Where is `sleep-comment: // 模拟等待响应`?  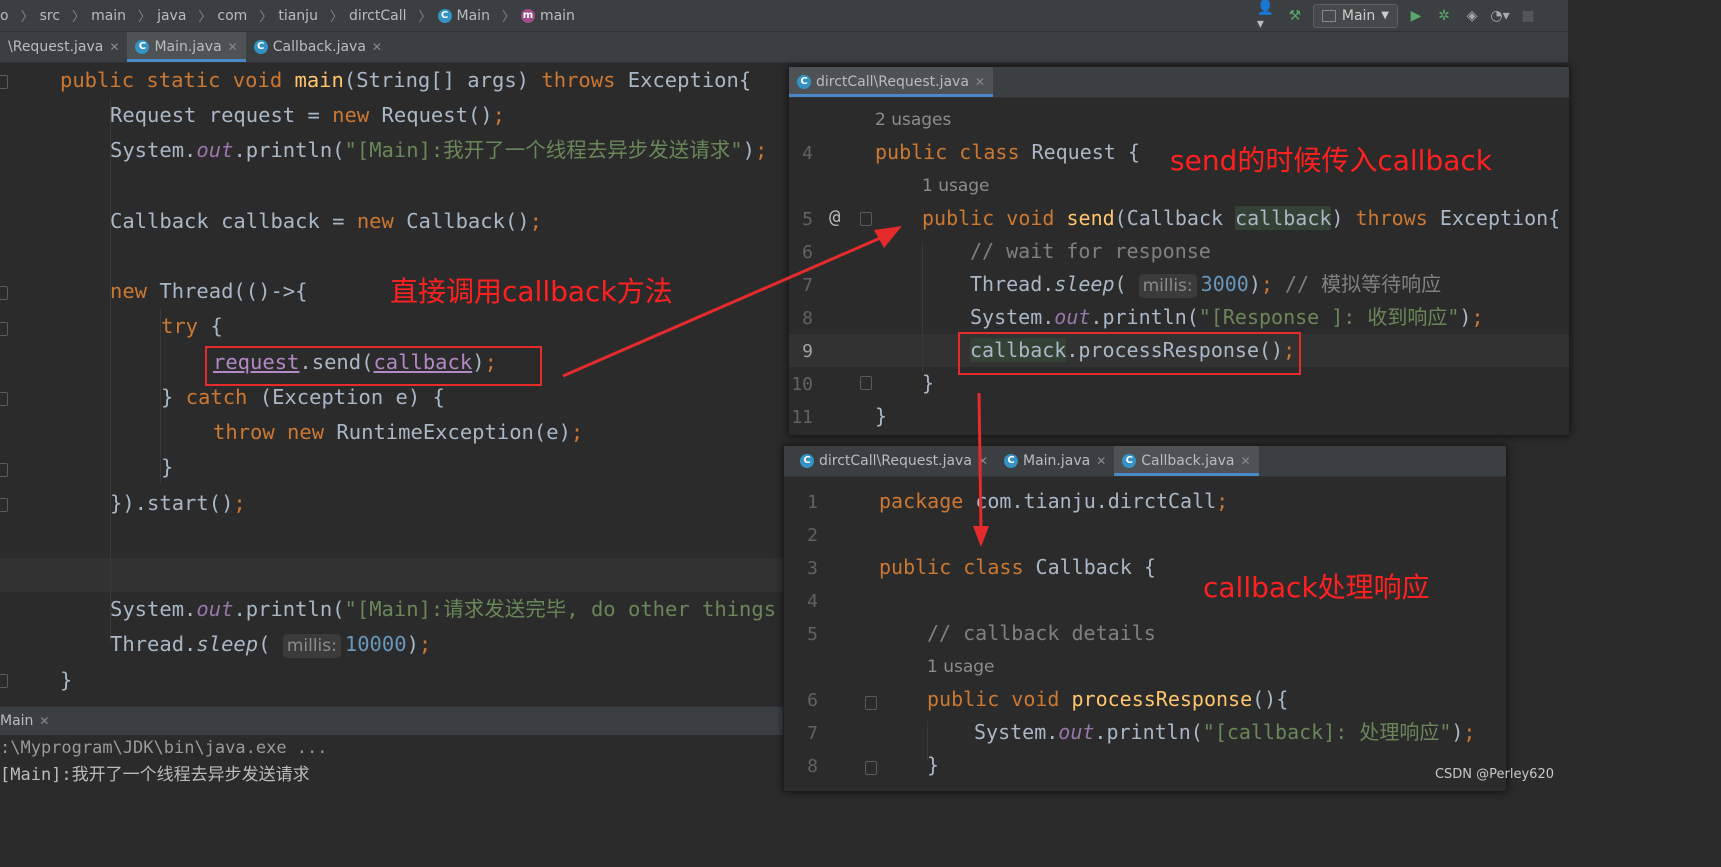
sleep-comment: // 模拟等待响应 is located at coordinates (1363, 284).